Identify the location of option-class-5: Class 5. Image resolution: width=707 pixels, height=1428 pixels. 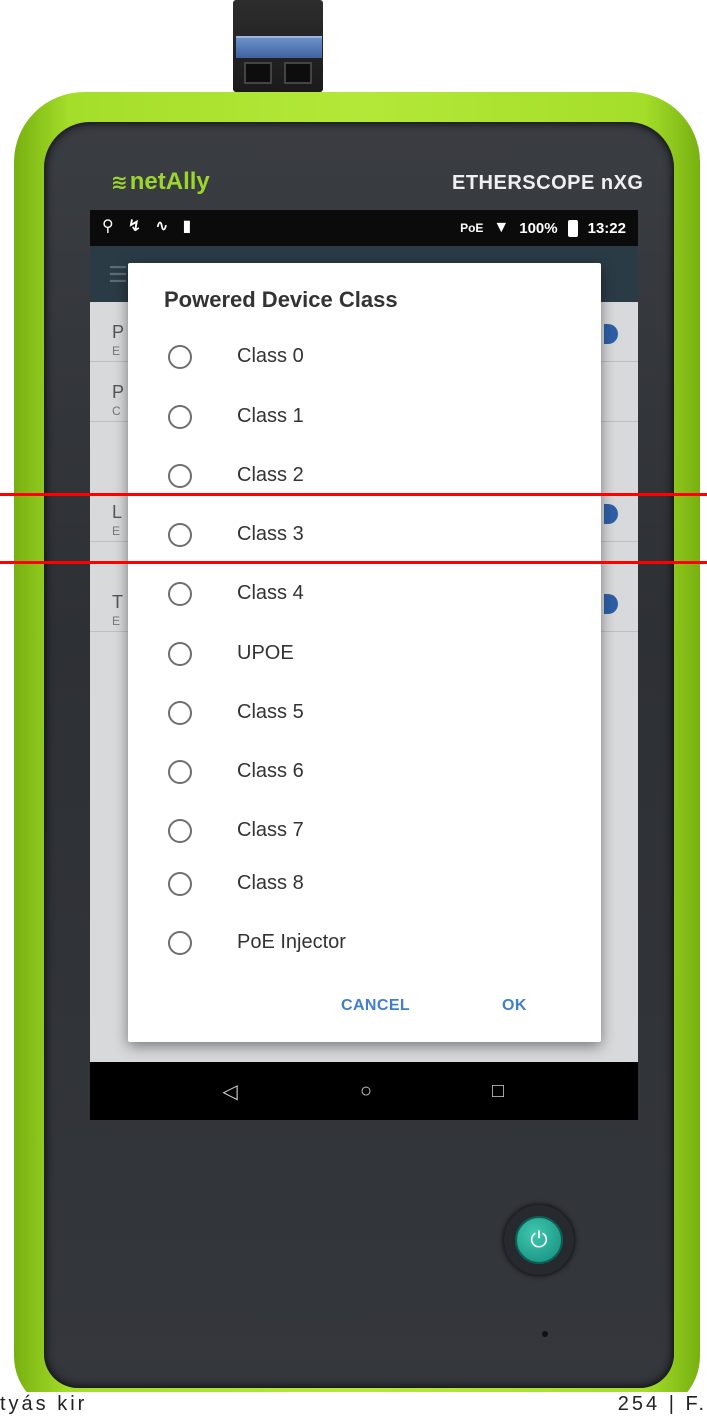
(364, 713).